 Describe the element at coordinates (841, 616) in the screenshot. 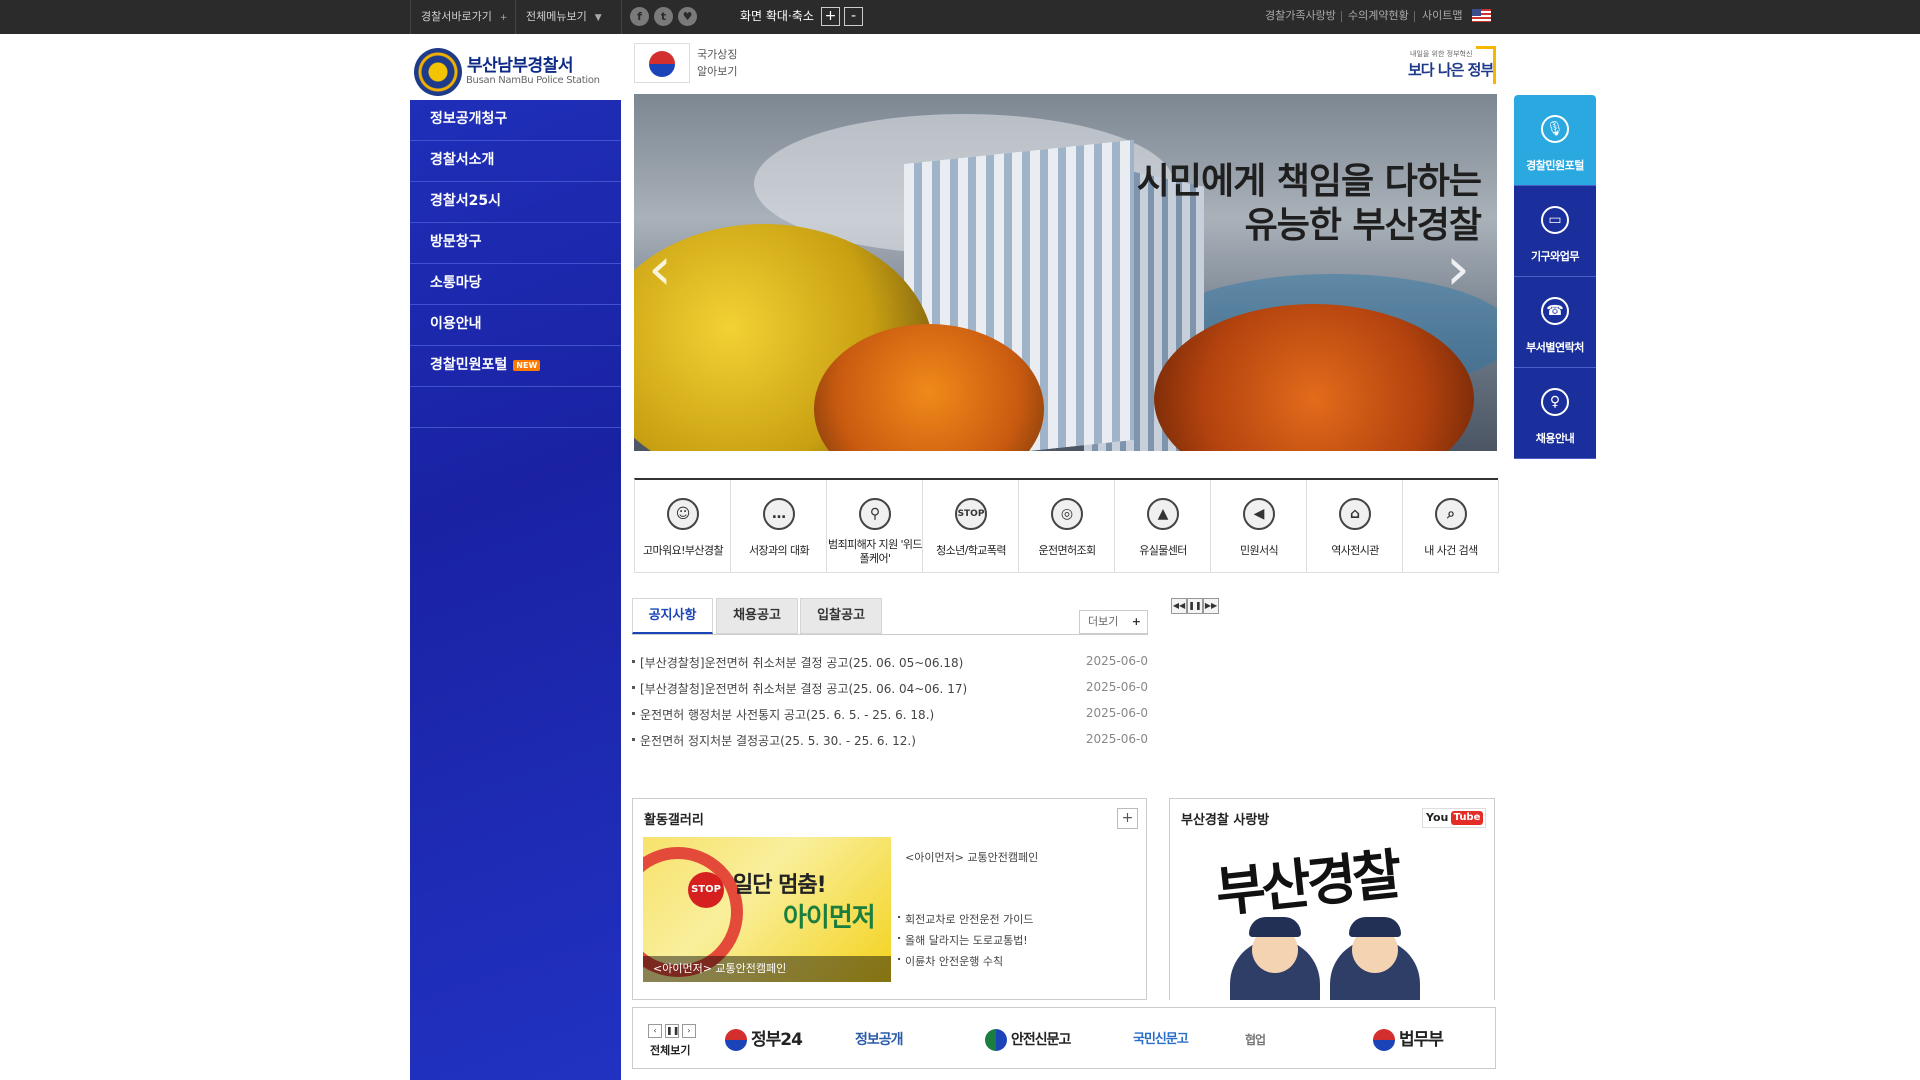

I see `tab-bid: 입찰공고` at that location.